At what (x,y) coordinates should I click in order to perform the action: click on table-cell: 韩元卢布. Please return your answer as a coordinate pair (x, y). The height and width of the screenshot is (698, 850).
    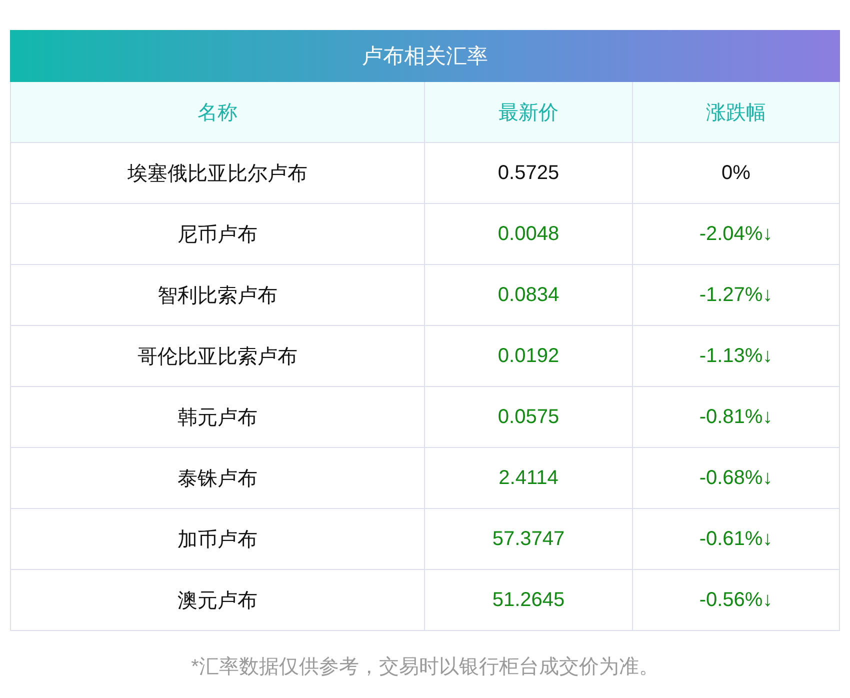
    Looking at the image, I should click on (217, 417).